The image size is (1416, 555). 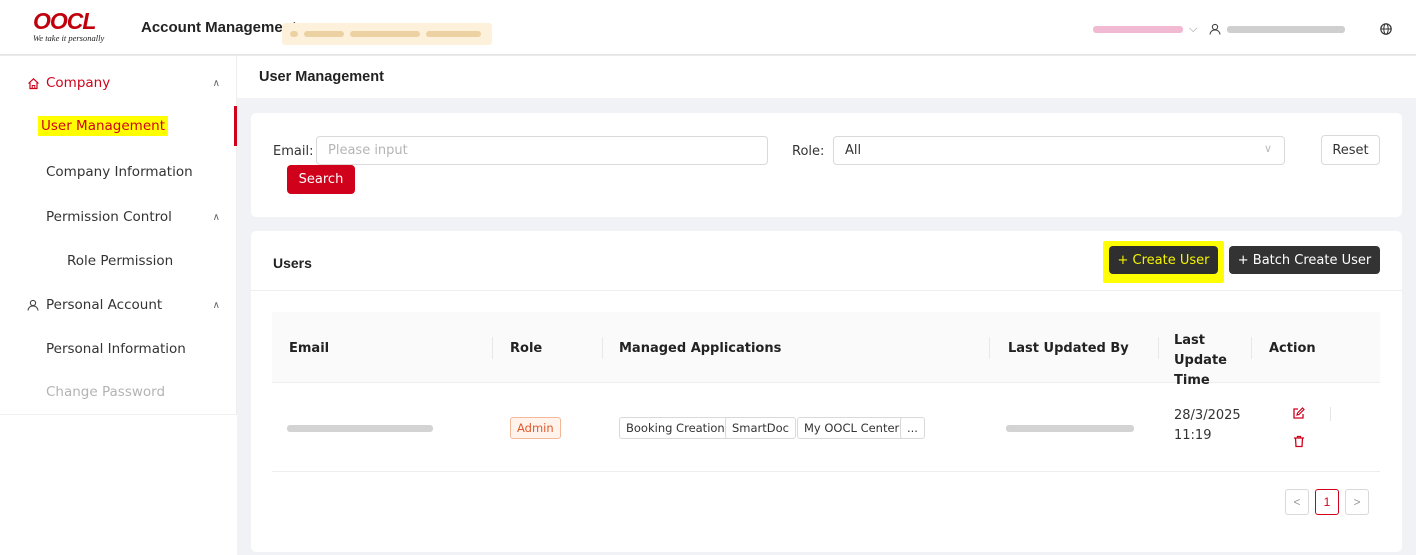 I want to click on last-update-time: 11:19, so click(x=1193, y=435).